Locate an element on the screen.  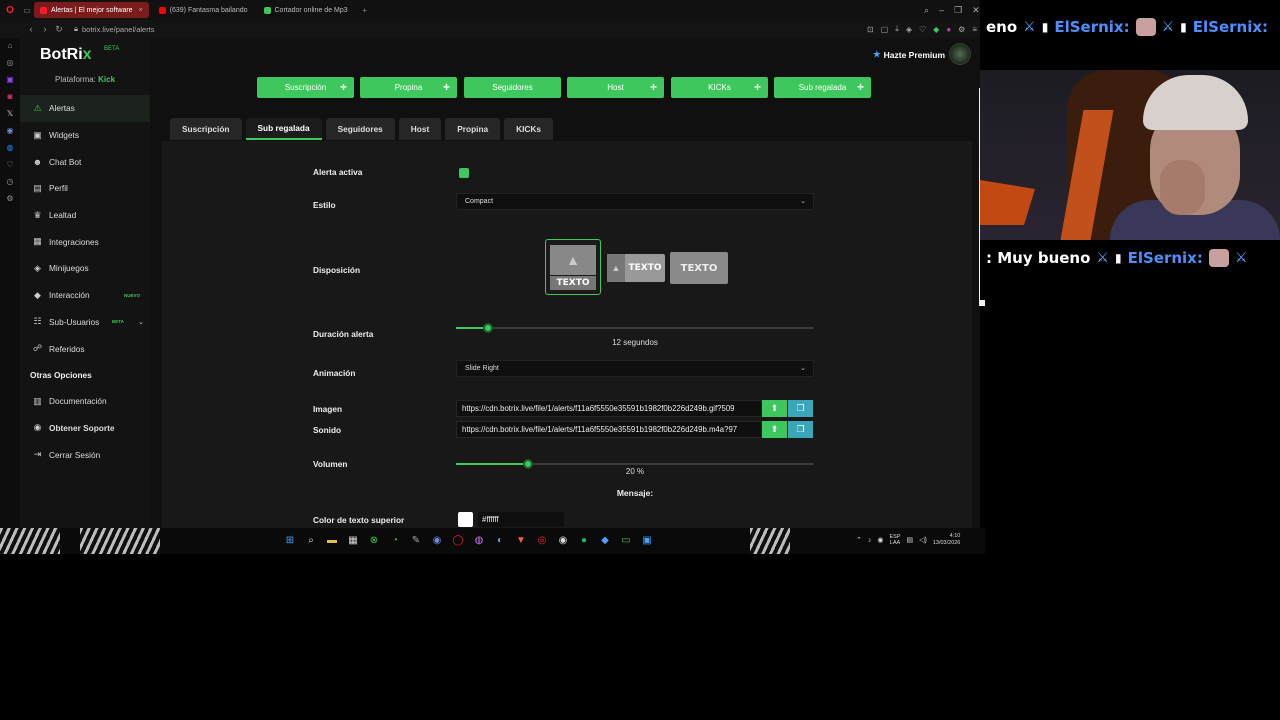
twitch-icon: ▣ is located at coordinates (10, 79).